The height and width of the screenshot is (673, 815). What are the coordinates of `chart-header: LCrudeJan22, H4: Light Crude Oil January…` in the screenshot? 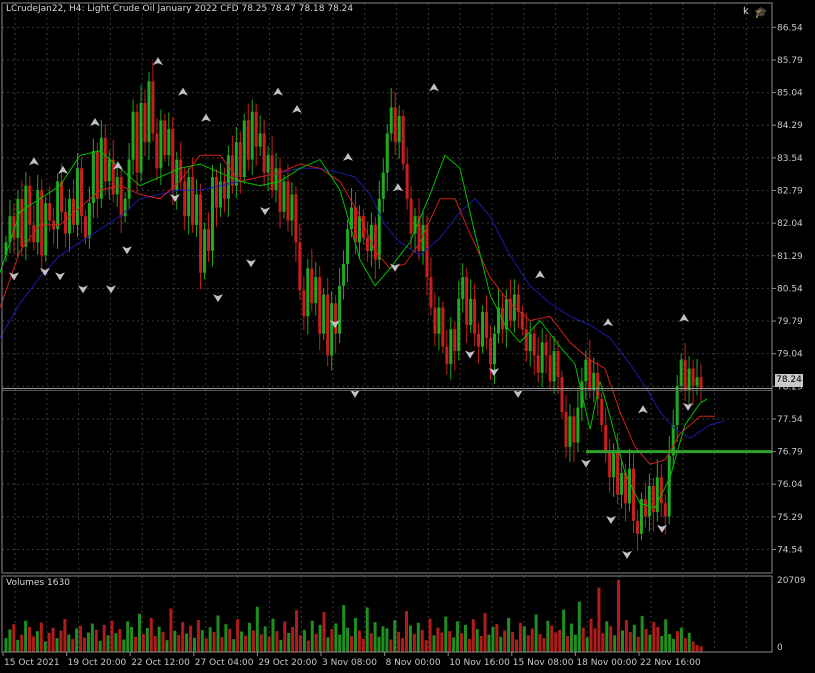 It's located at (179, 9).